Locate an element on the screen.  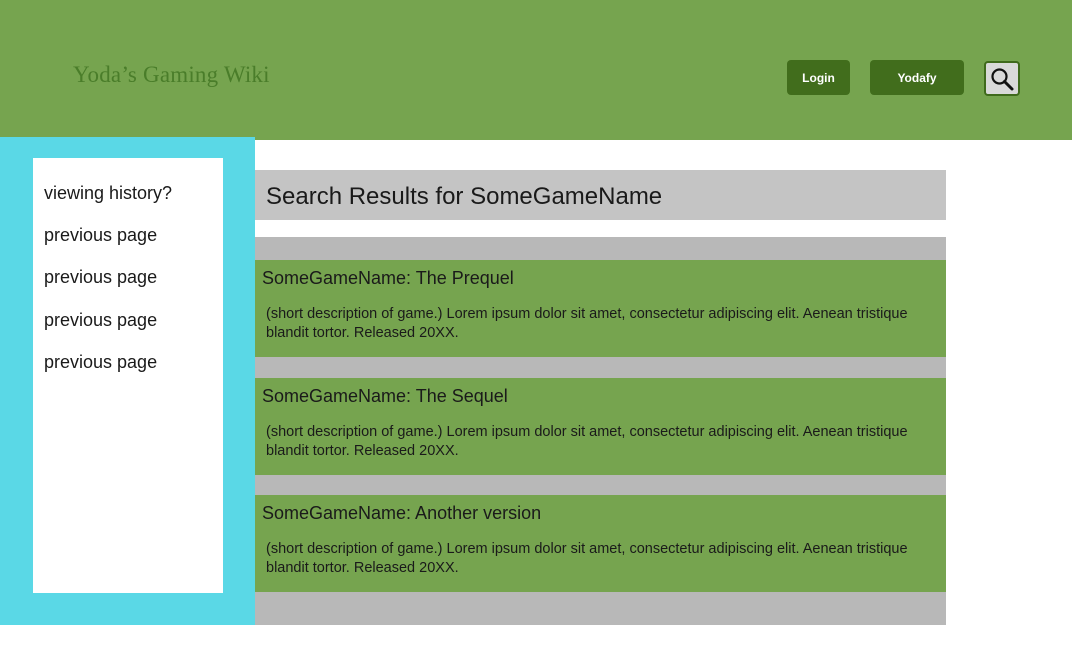
result-title: SomeGameName: Another version is located at coordinates (401, 513).